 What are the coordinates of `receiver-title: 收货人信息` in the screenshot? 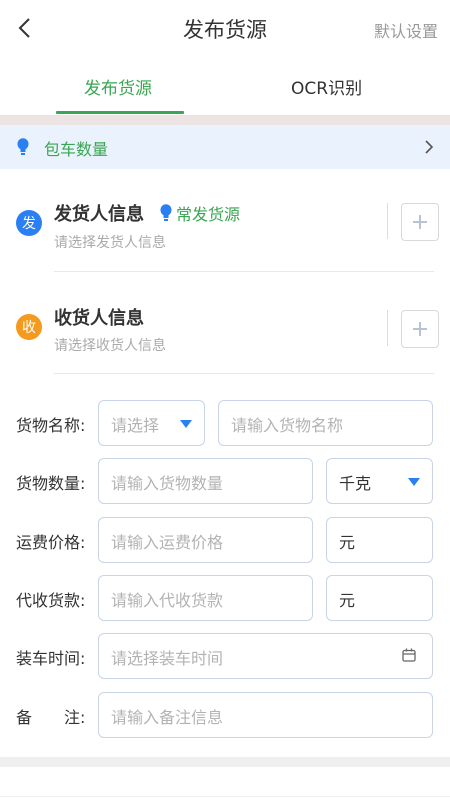 It's located at (99, 318).